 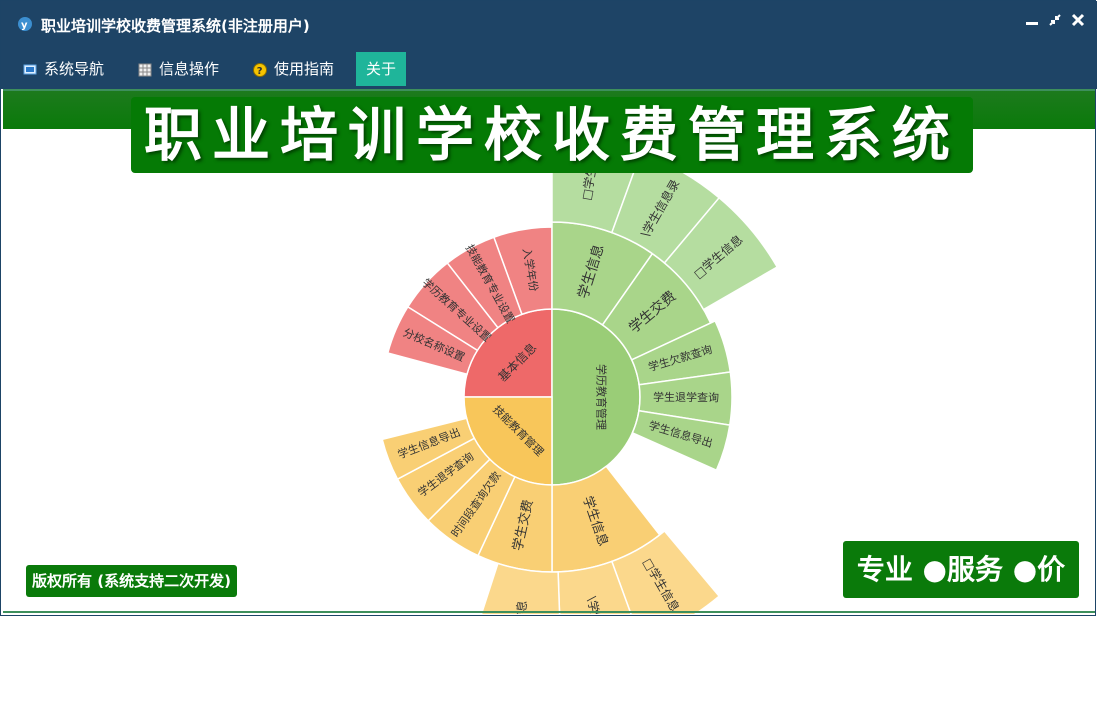 I want to click on banner-title: 职业培训学校收费管理系统, so click(x=552, y=135).